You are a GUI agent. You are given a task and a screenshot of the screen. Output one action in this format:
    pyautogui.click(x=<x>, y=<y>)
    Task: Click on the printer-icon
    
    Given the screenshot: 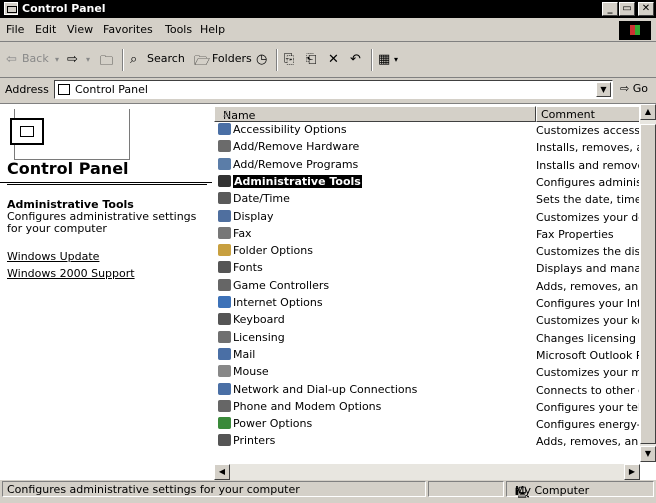 What is the action you would take?
    pyautogui.click(x=224, y=440)
    